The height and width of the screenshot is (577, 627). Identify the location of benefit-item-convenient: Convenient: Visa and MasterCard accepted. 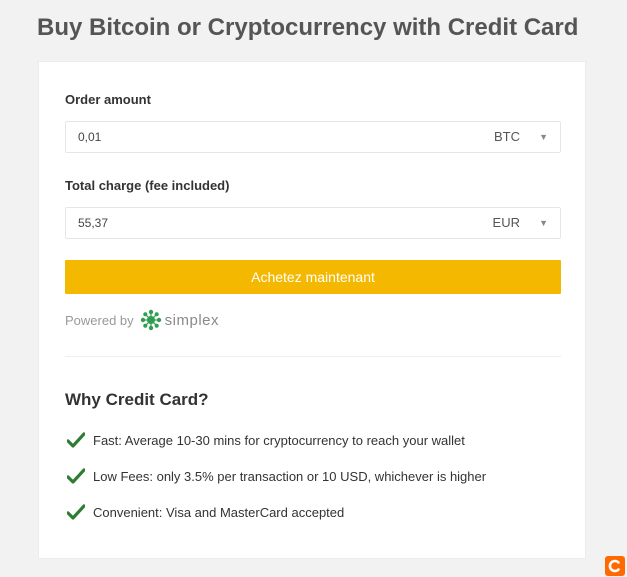
(205, 512).